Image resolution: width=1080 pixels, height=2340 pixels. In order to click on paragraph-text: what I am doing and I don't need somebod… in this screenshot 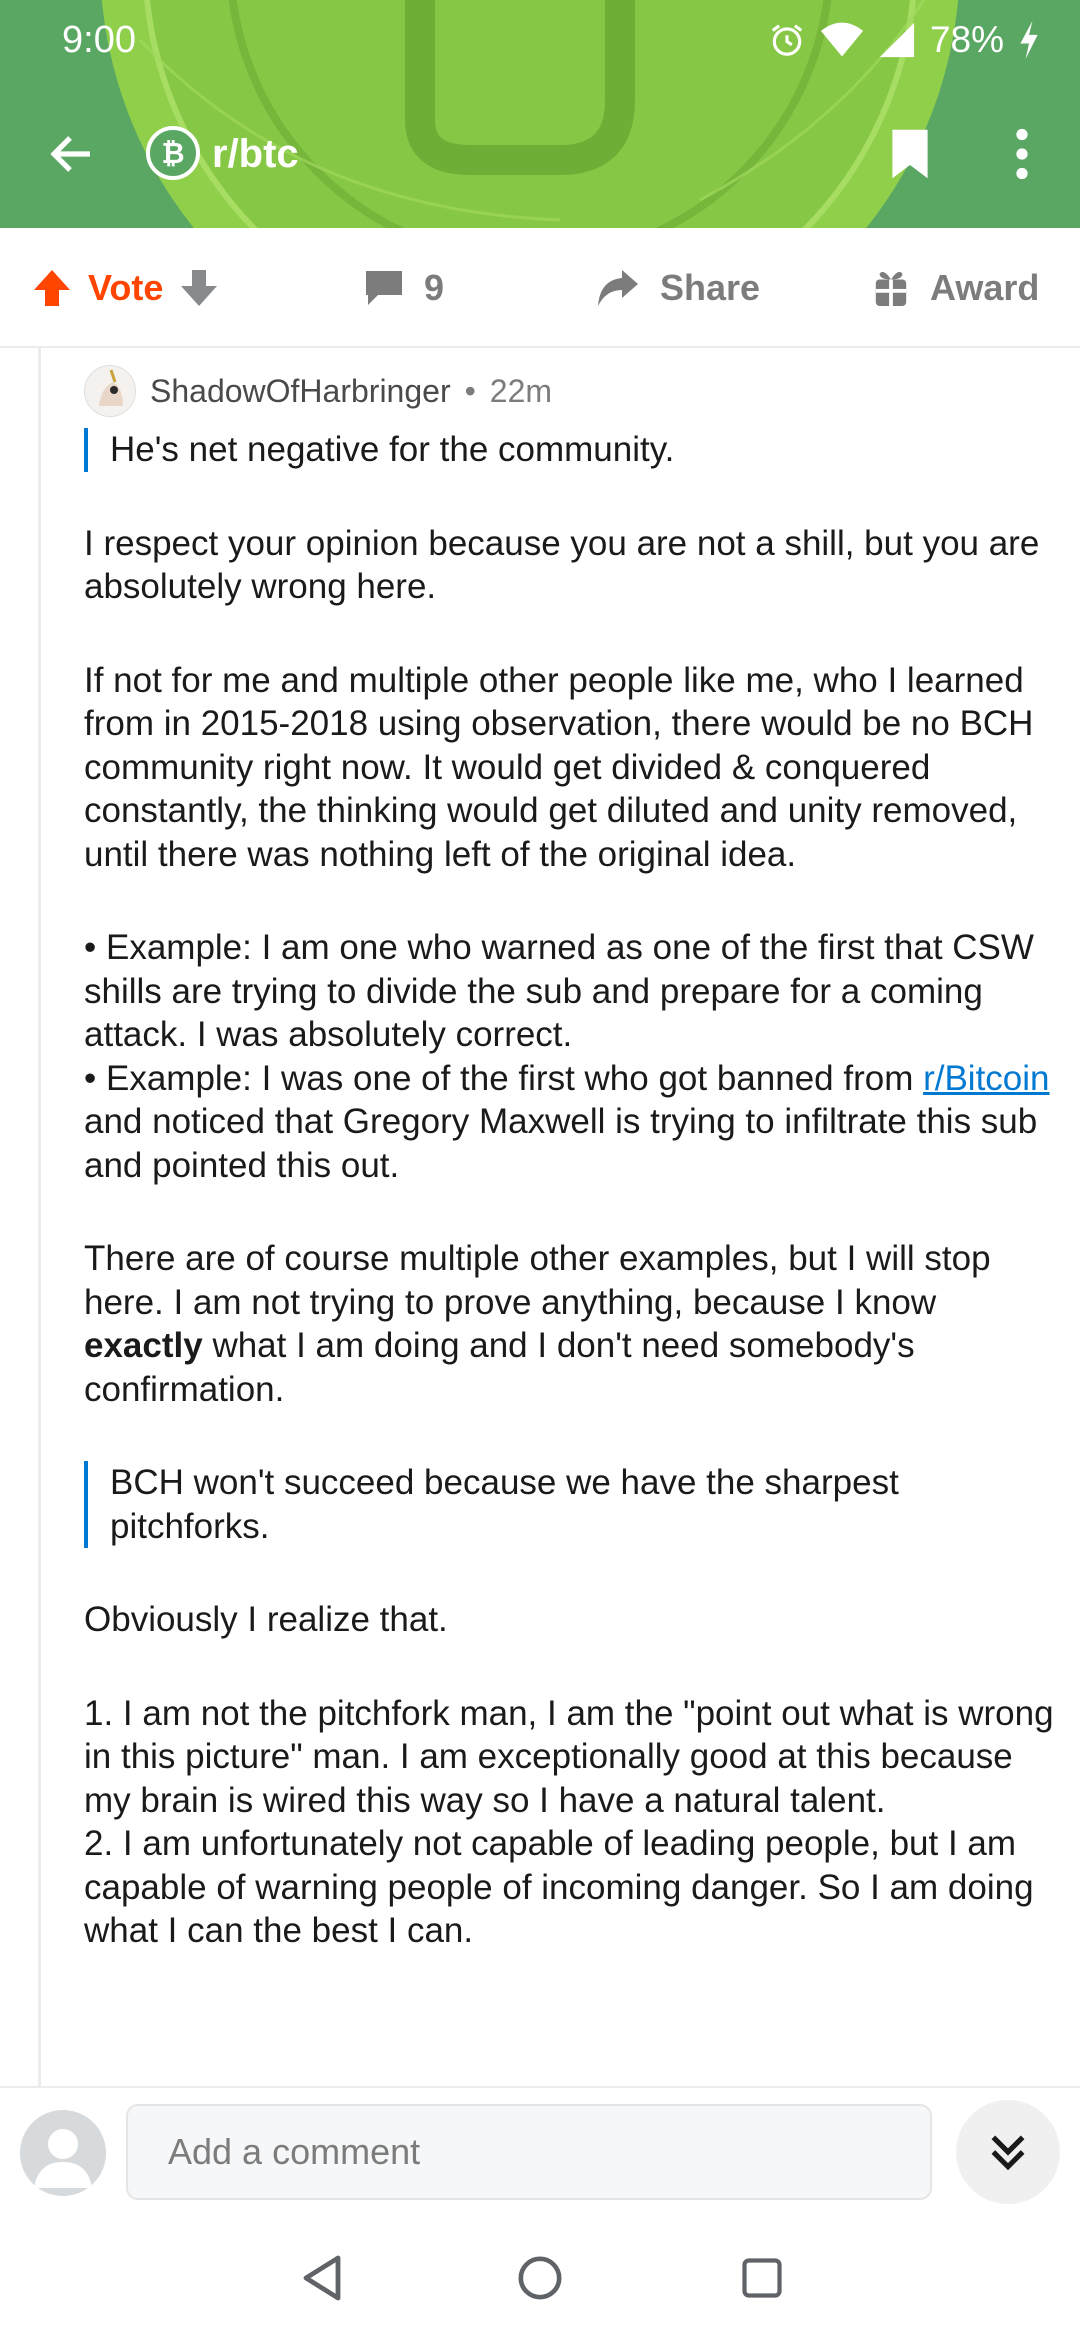, I will do `click(499, 1367)`.